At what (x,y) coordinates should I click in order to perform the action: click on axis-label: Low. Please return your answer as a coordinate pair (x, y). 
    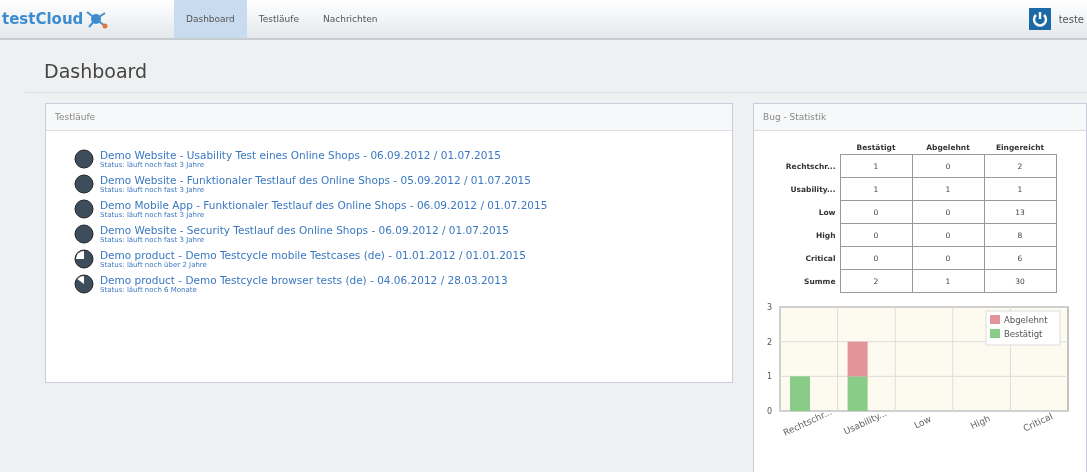
    Looking at the image, I should click on (922, 422).